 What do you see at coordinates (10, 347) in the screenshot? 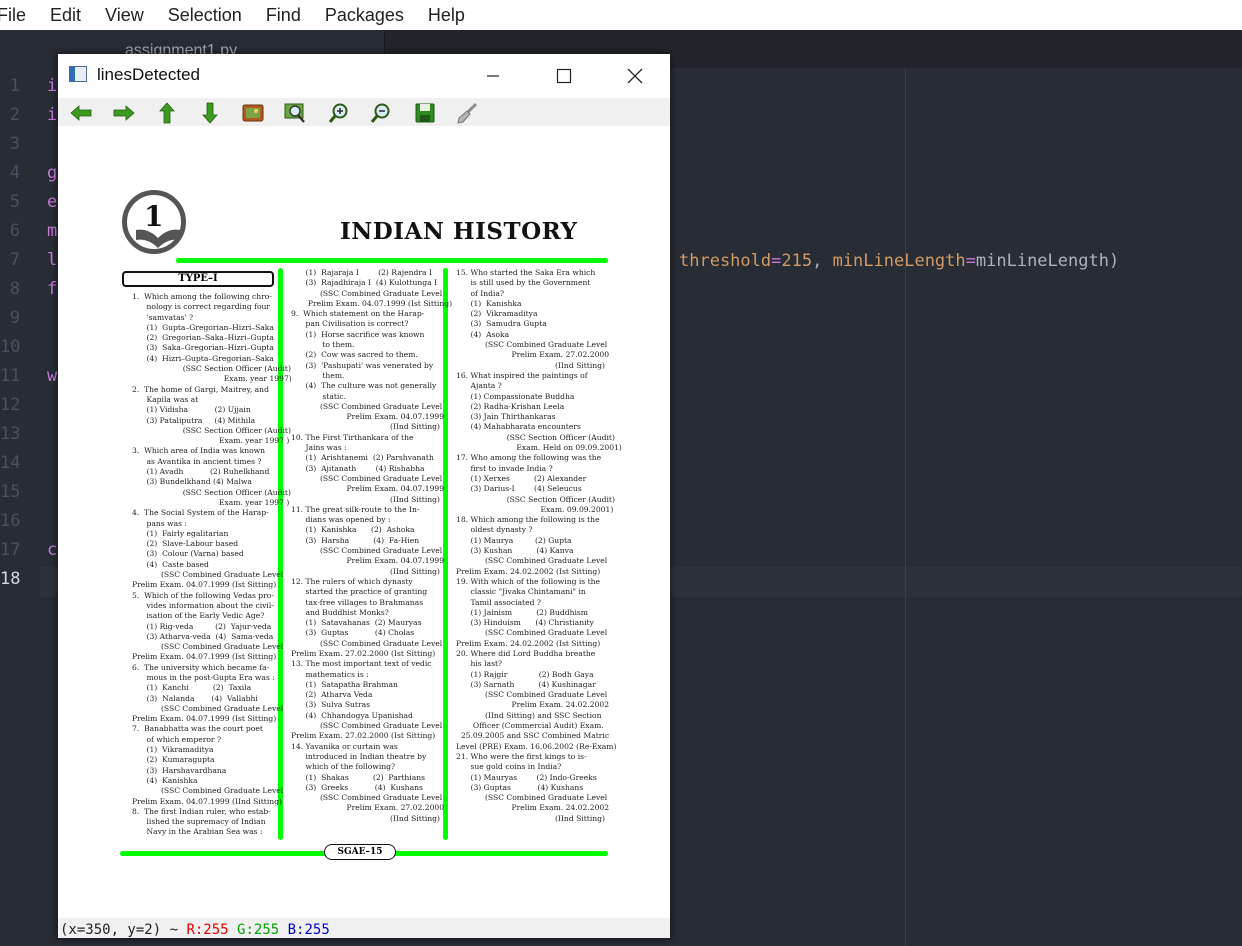
I see `line-number: 10` at bounding box center [10, 347].